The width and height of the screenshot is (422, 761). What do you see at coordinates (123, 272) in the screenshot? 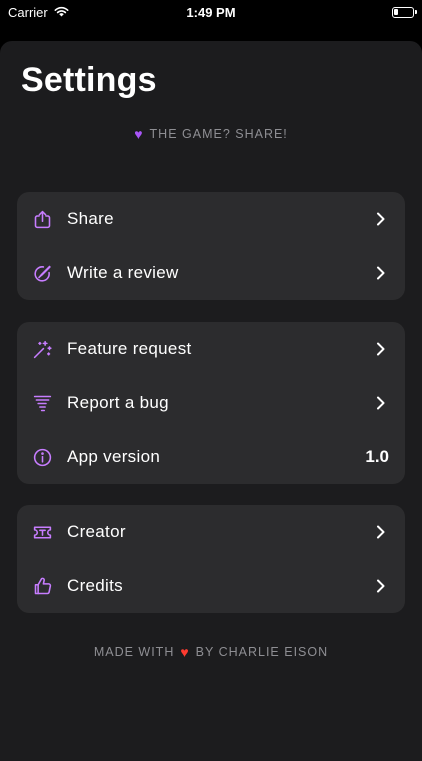
I see `write-review-label: Write a review` at bounding box center [123, 272].